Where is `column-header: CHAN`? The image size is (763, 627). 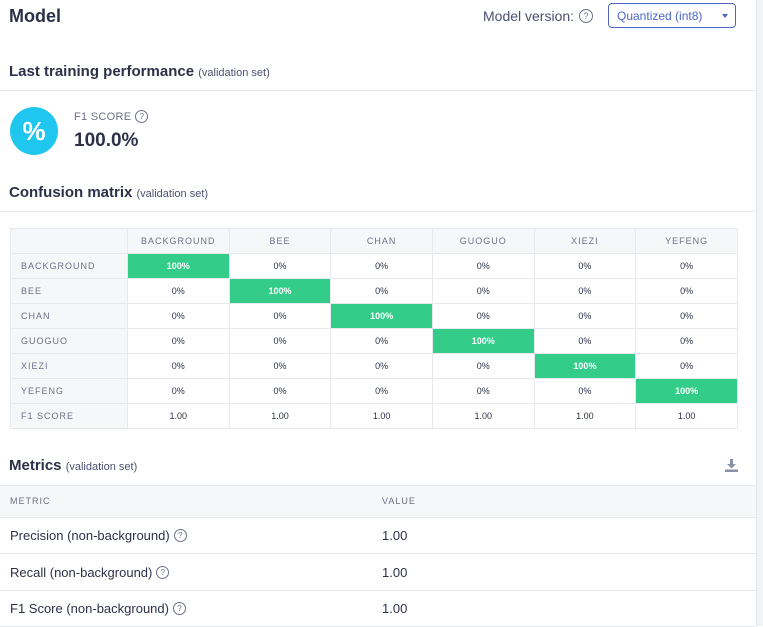
column-header: CHAN is located at coordinates (381, 241).